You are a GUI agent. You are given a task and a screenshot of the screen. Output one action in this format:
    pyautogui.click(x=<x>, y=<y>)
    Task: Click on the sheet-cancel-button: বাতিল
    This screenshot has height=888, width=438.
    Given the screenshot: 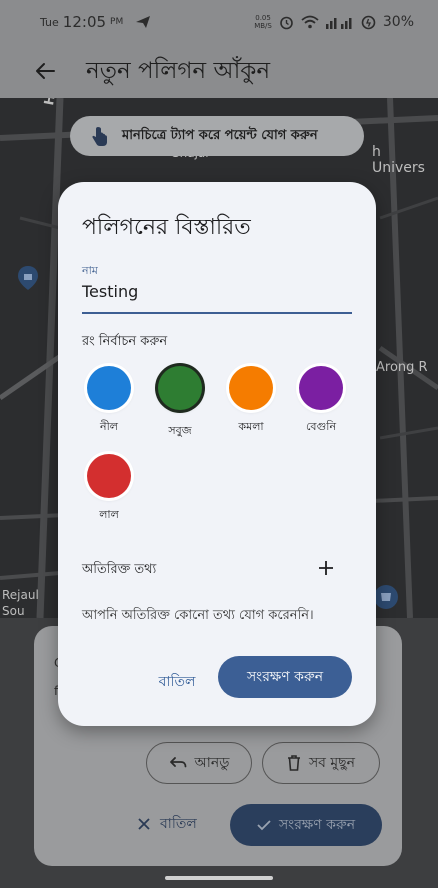 What is the action you would take?
    pyautogui.click(x=167, y=824)
    